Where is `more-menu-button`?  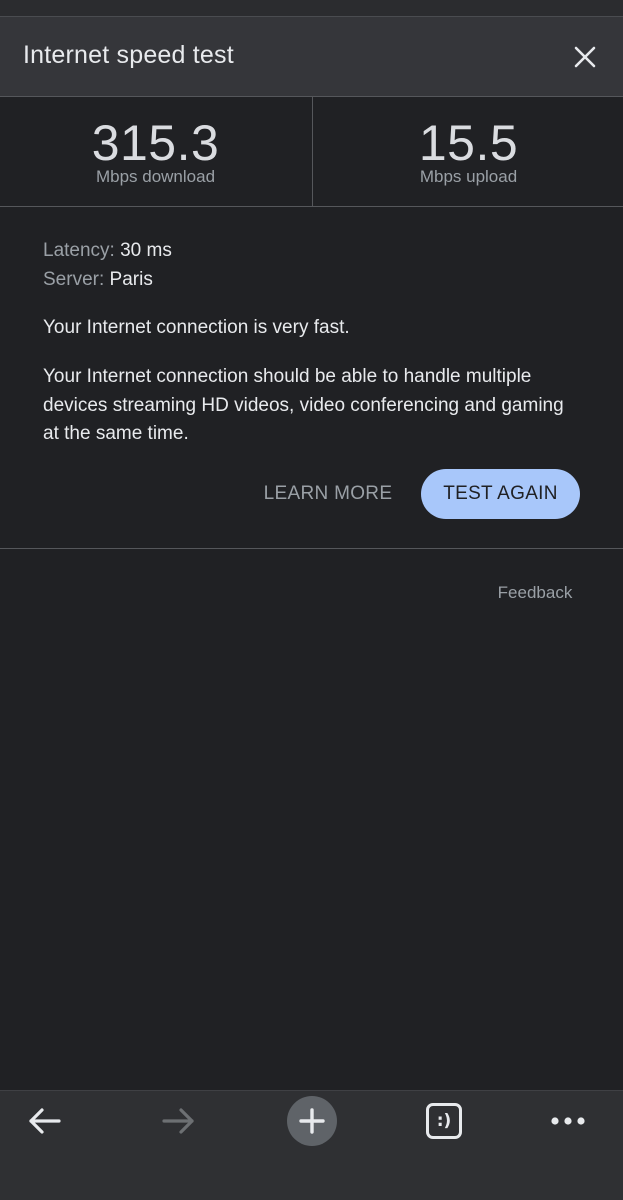 more-menu-button is located at coordinates (568, 1121).